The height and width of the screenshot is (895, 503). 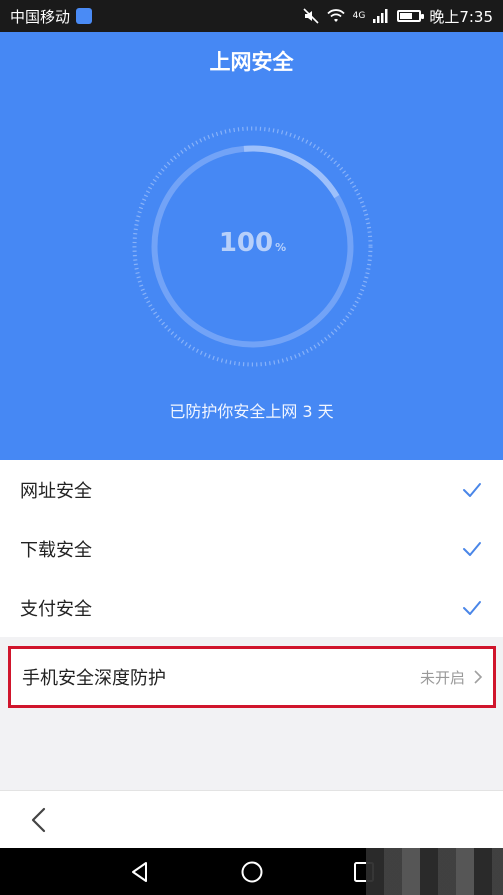 What do you see at coordinates (251, 411) in the screenshot?
I see `protection-days-text: 已防护你安全上网 3 天` at bounding box center [251, 411].